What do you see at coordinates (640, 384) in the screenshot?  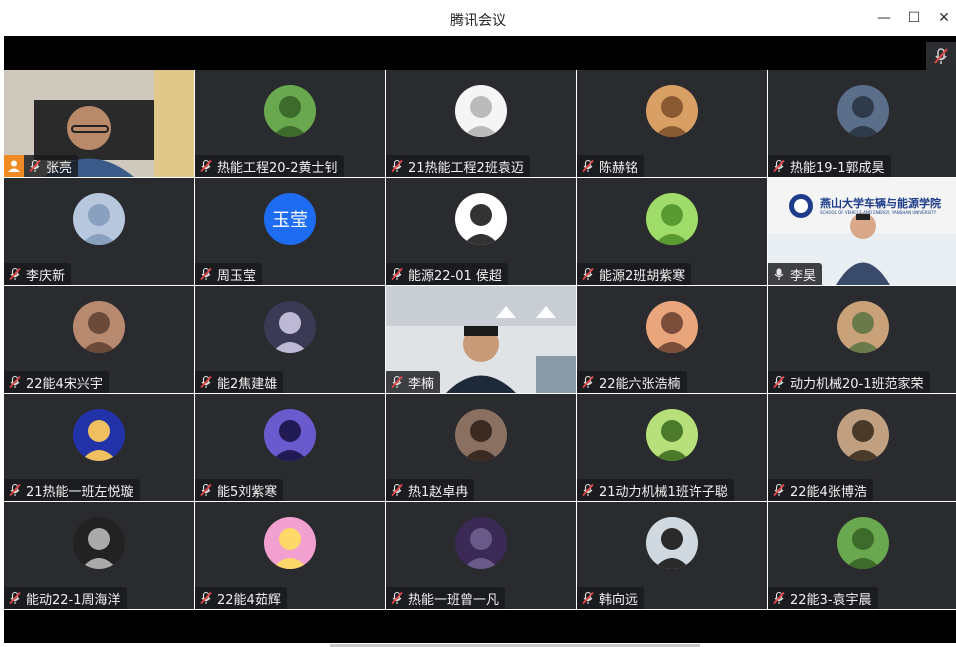 I see `participant-name: 22能六张浩楠` at bounding box center [640, 384].